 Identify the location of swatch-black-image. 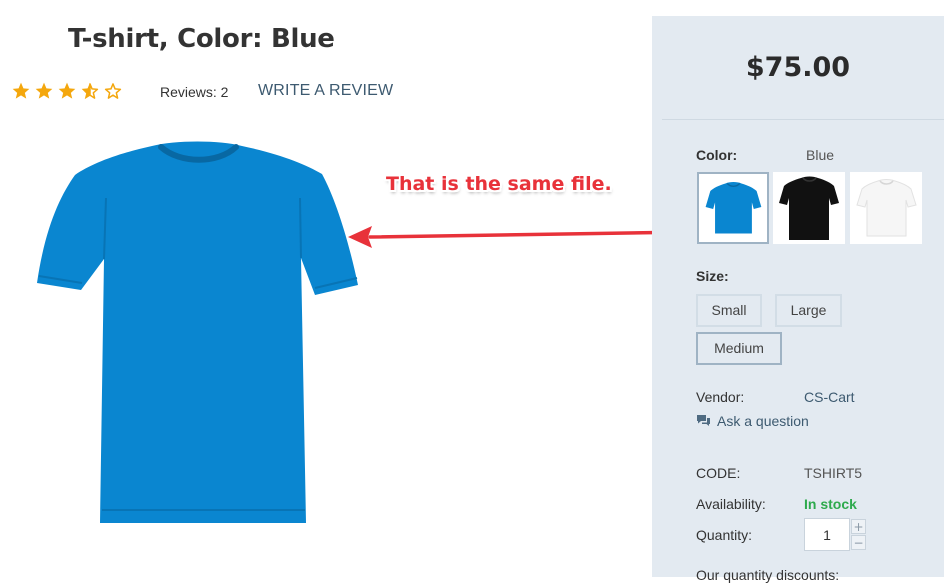
(809, 208).